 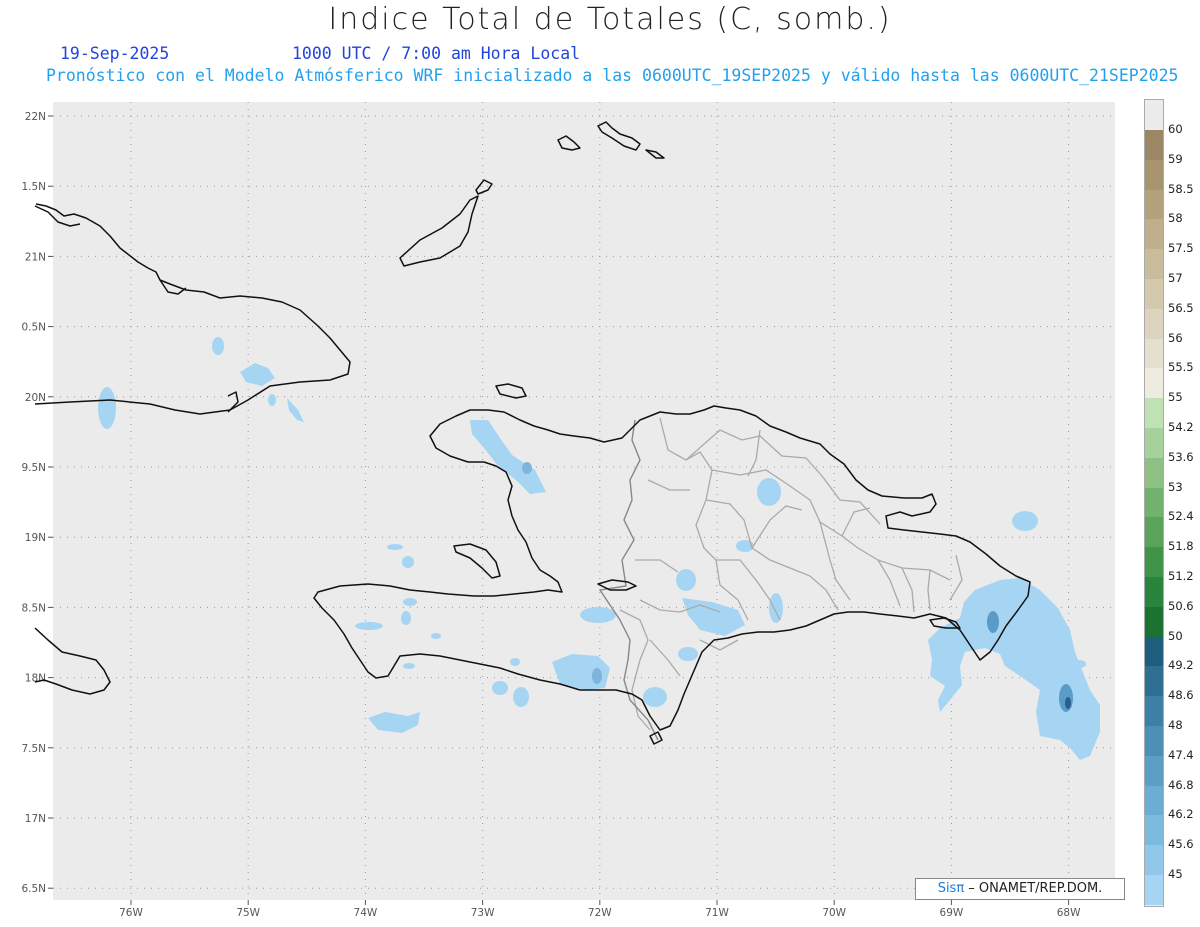 I want to click on colorbar-label: 45, so click(x=1175, y=874).